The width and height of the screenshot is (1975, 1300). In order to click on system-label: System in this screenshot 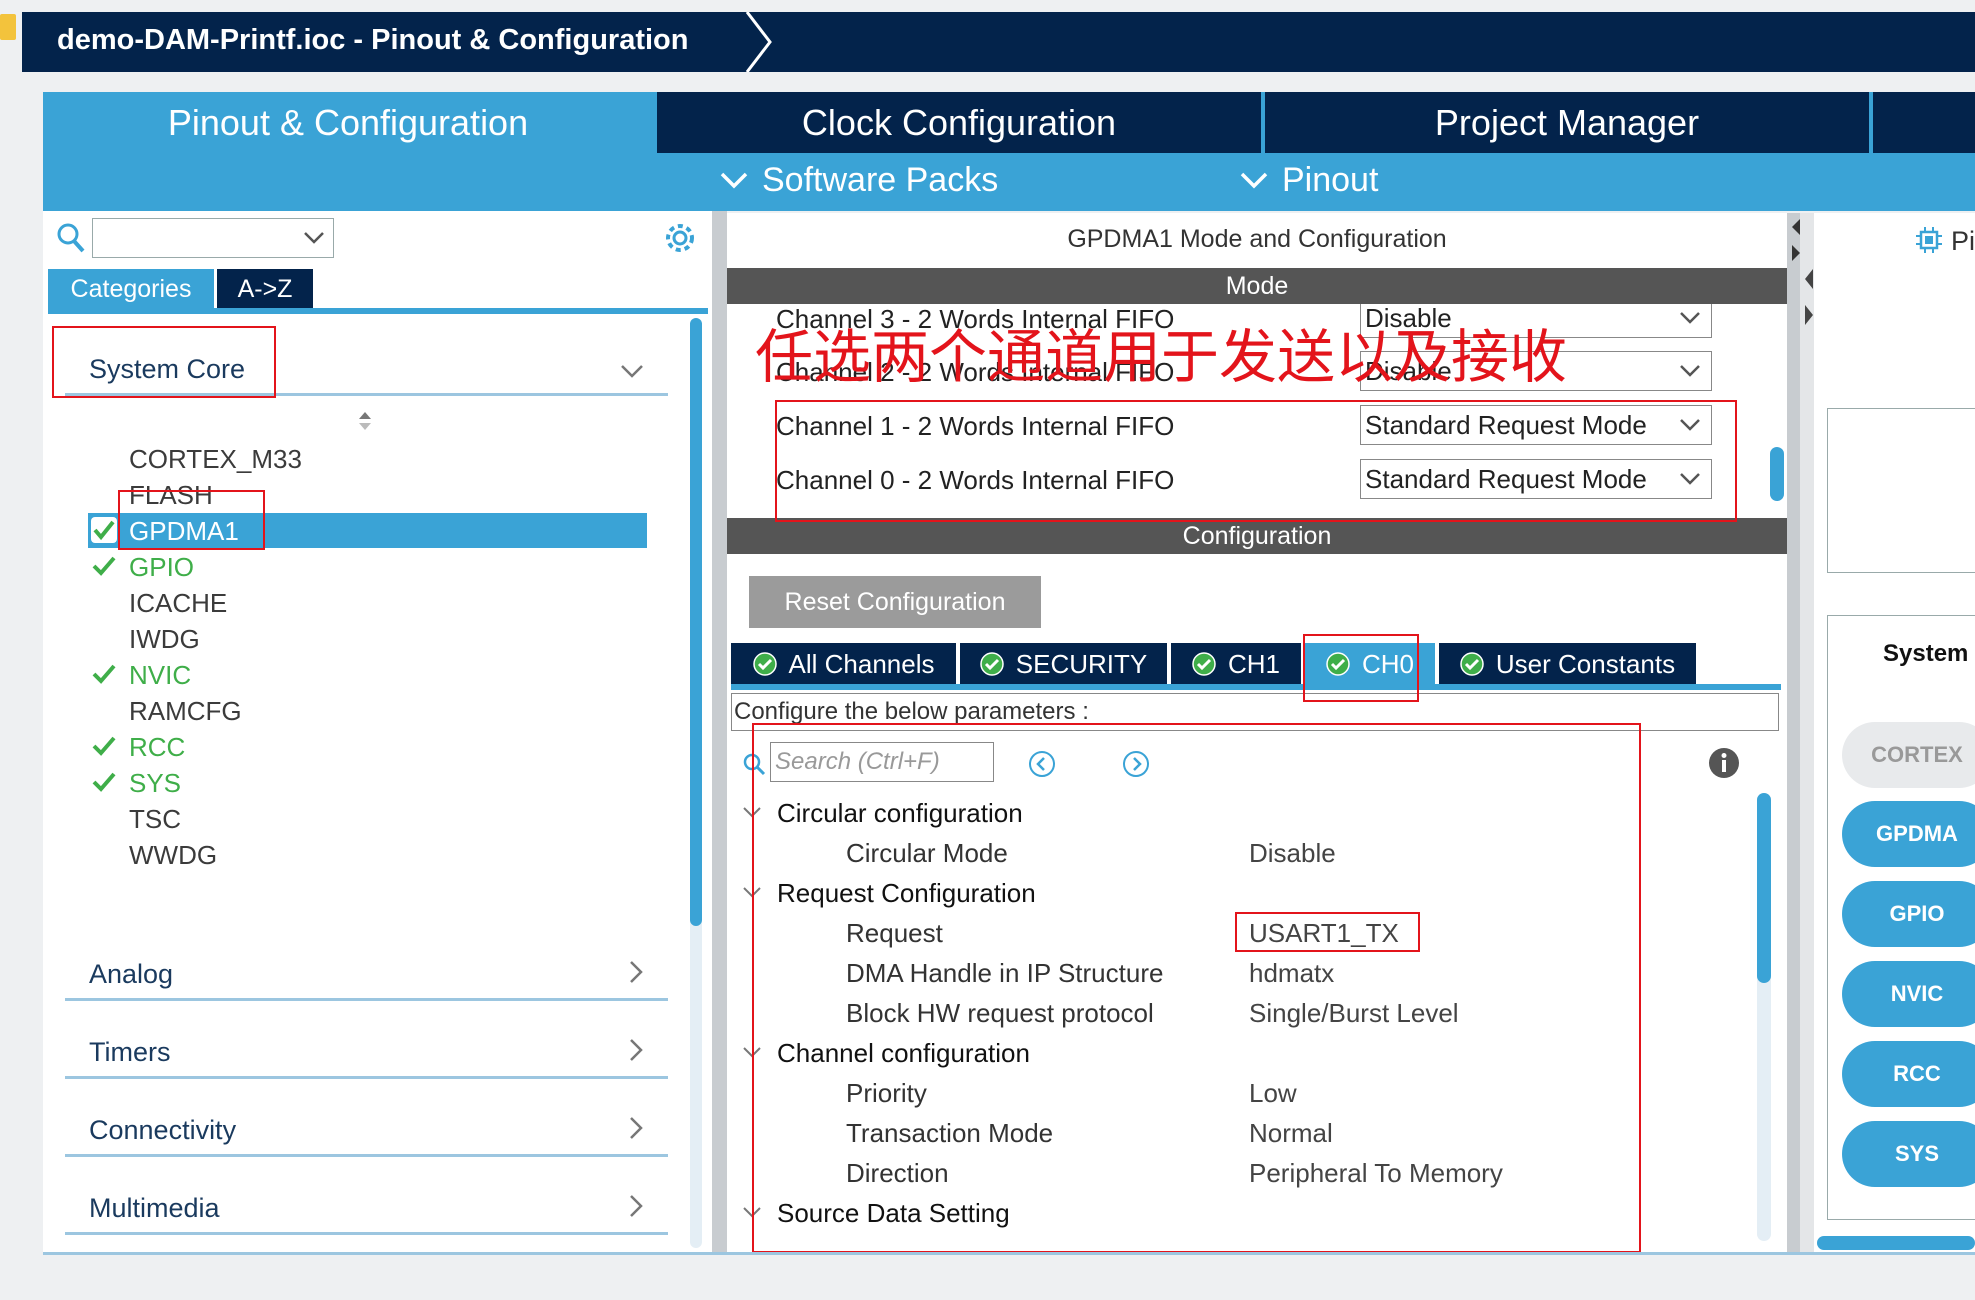, I will do `click(1926, 653)`.